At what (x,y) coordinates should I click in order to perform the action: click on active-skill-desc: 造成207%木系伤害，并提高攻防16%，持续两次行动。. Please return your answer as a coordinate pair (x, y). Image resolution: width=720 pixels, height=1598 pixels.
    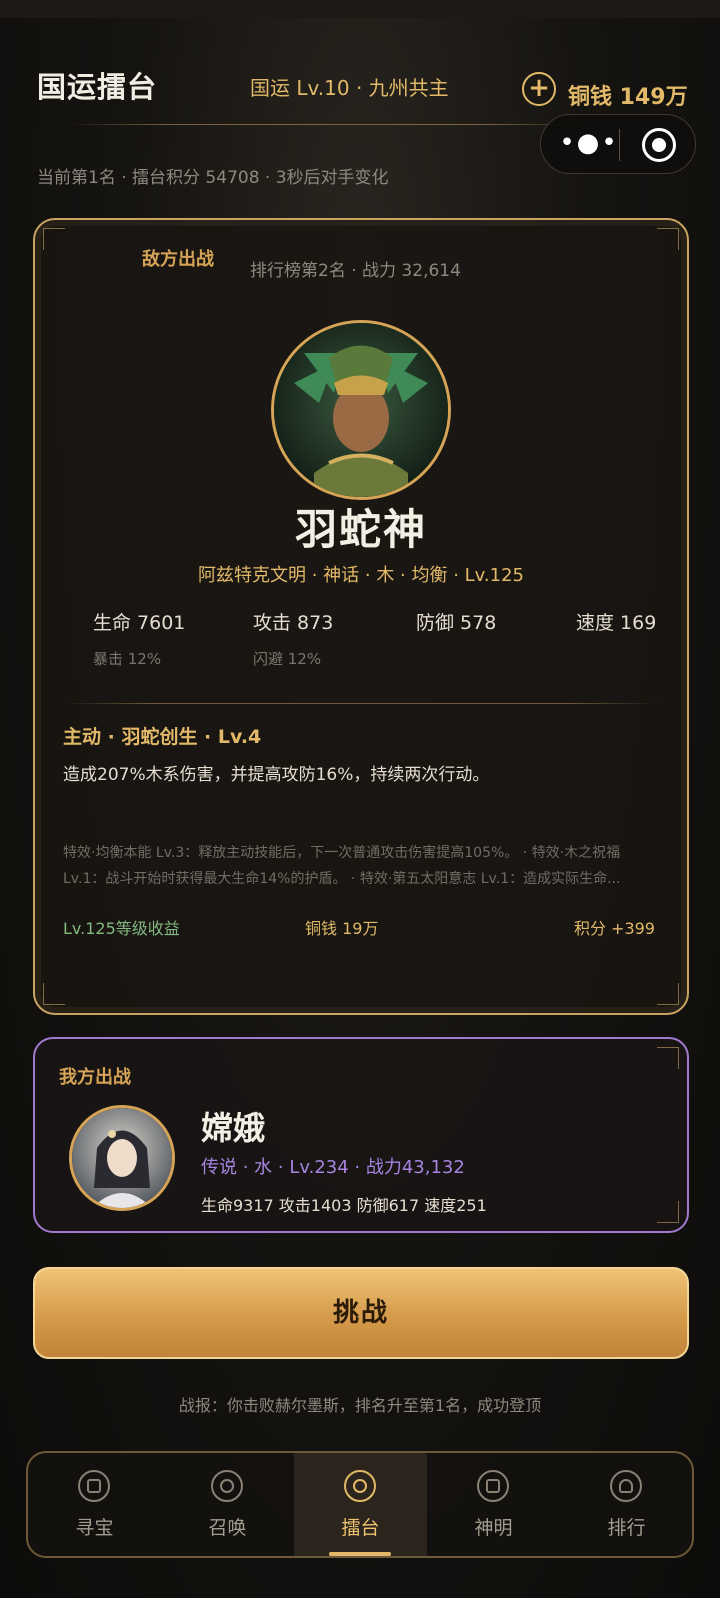
    Looking at the image, I should click on (276, 775).